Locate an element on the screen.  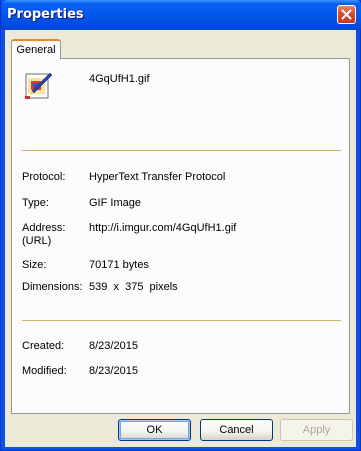
address-value: http://i.imgur.com/4GqUfH1.gif is located at coordinates (163, 228).